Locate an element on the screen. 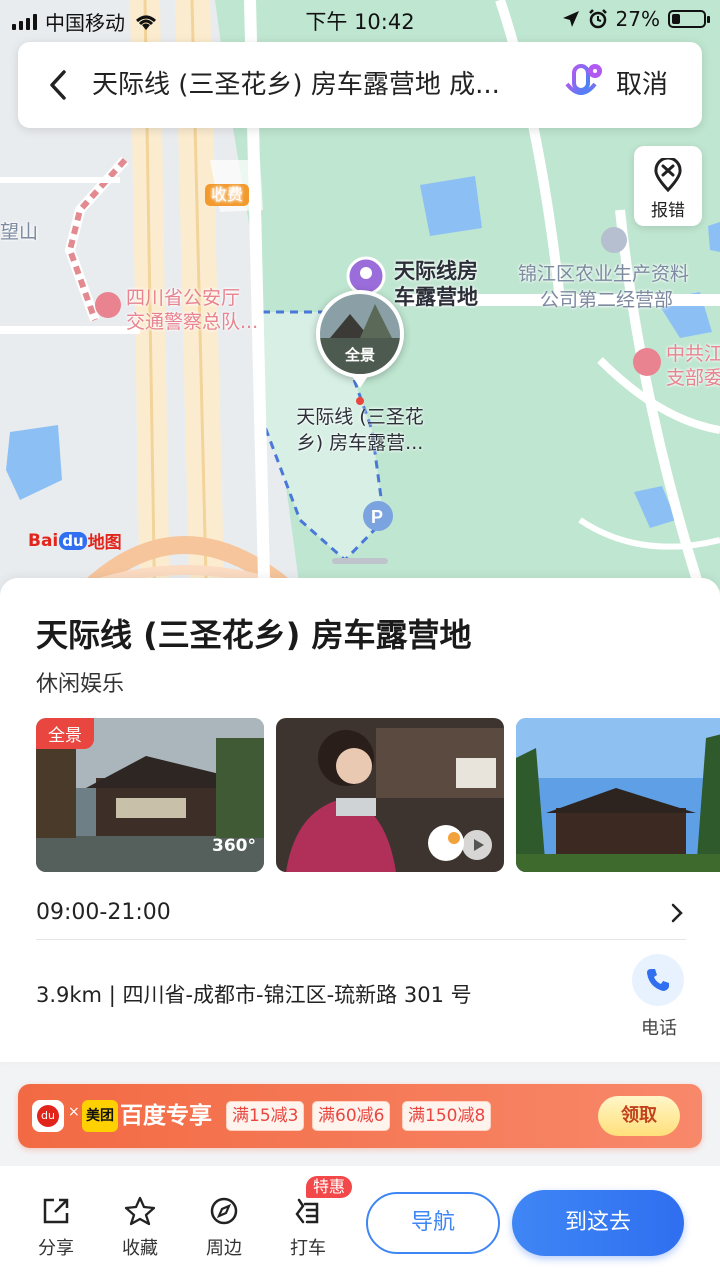  photo-third is located at coordinates (618, 795).